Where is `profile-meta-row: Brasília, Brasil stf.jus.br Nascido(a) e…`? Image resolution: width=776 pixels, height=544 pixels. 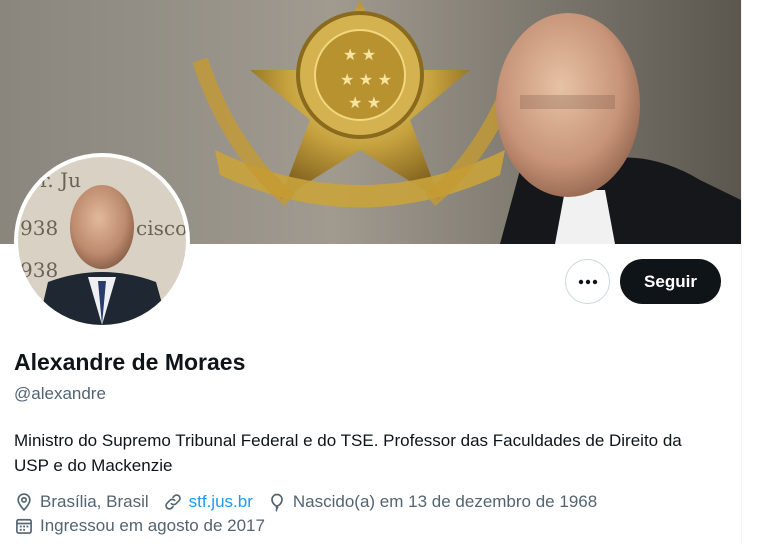
profile-meta-row: Brasília, Brasil stf.jus.br Nascido(a) e… is located at coordinates (312, 502).